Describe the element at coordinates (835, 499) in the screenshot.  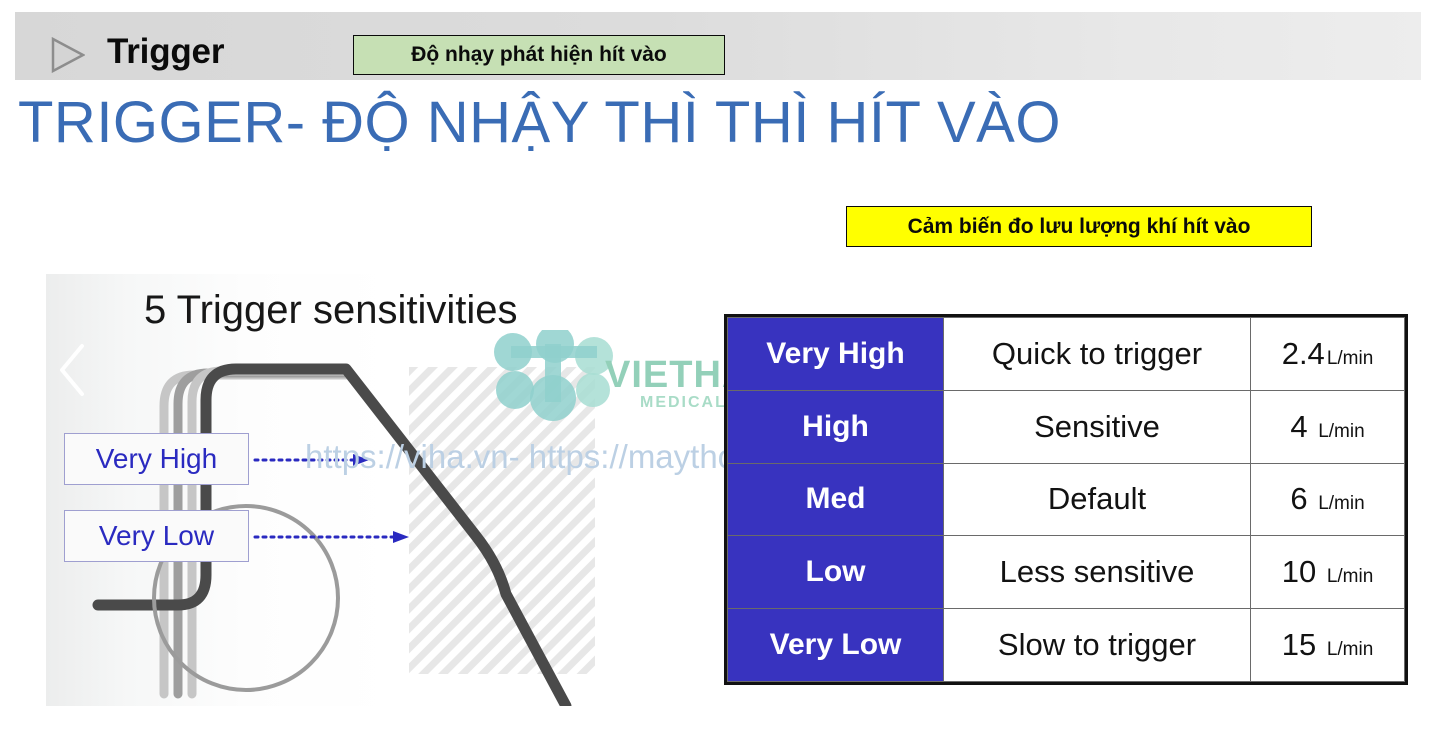
I see `cell-level: Med` at that location.